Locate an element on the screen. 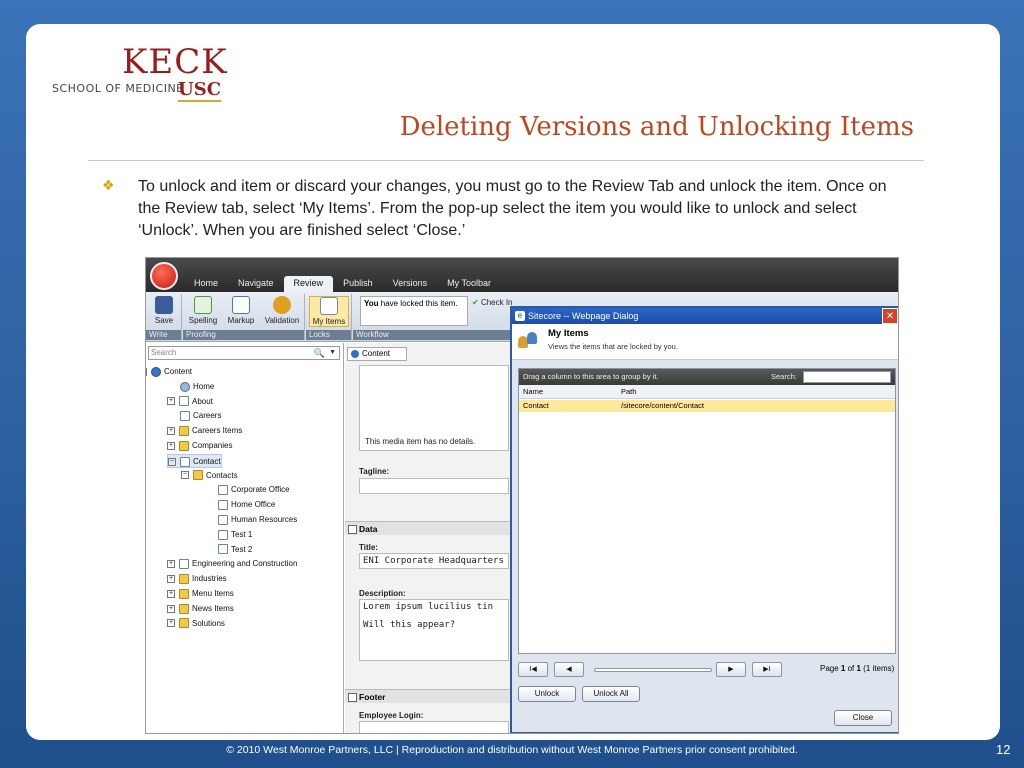  tree-node: − Content is located at coordinates (169, 372).